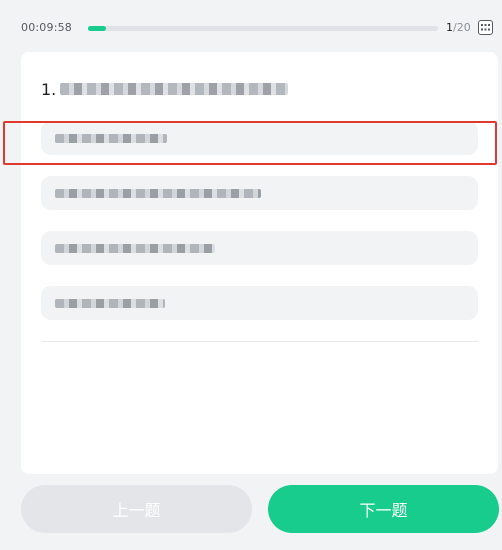 The image size is (502, 550). Describe the element at coordinates (263, 28) in the screenshot. I see `progress-bar` at that location.